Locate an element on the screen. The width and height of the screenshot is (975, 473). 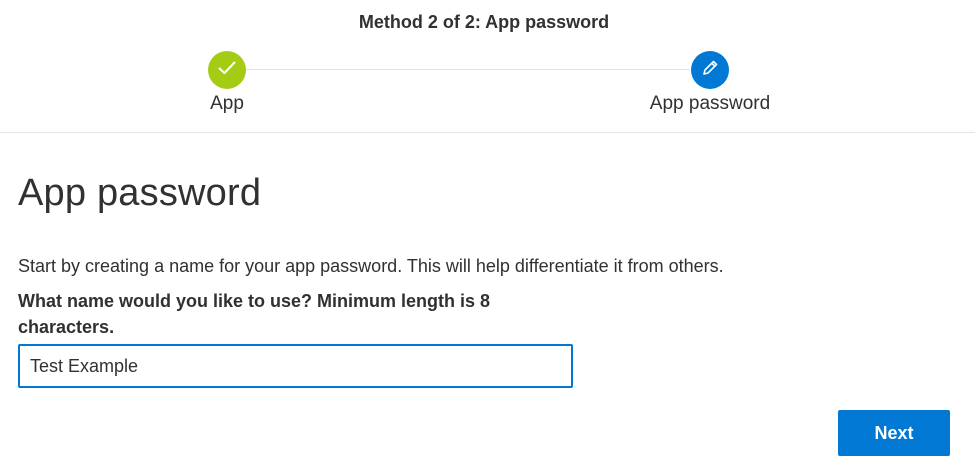
step-label-app-password: App password is located at coordinates (710, 103).